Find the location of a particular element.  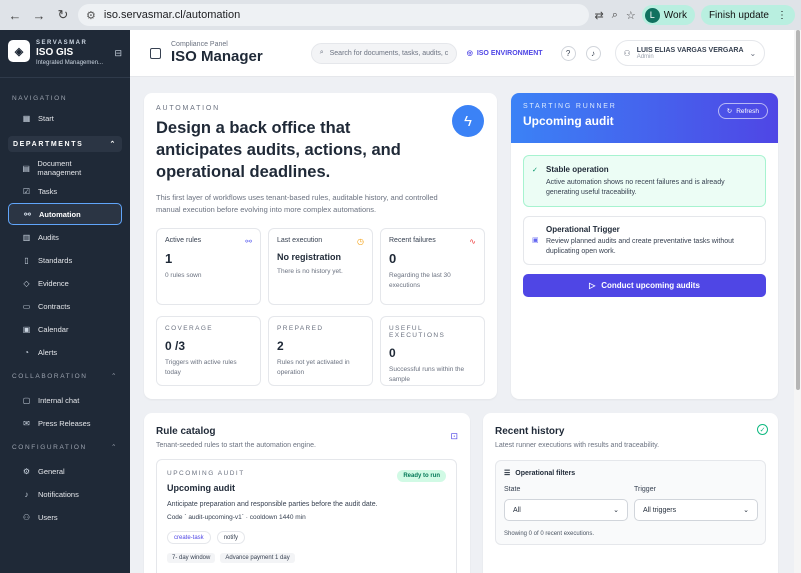

metric-label: USEFUL EXECUTIONS is located at coordinates (417, 332).